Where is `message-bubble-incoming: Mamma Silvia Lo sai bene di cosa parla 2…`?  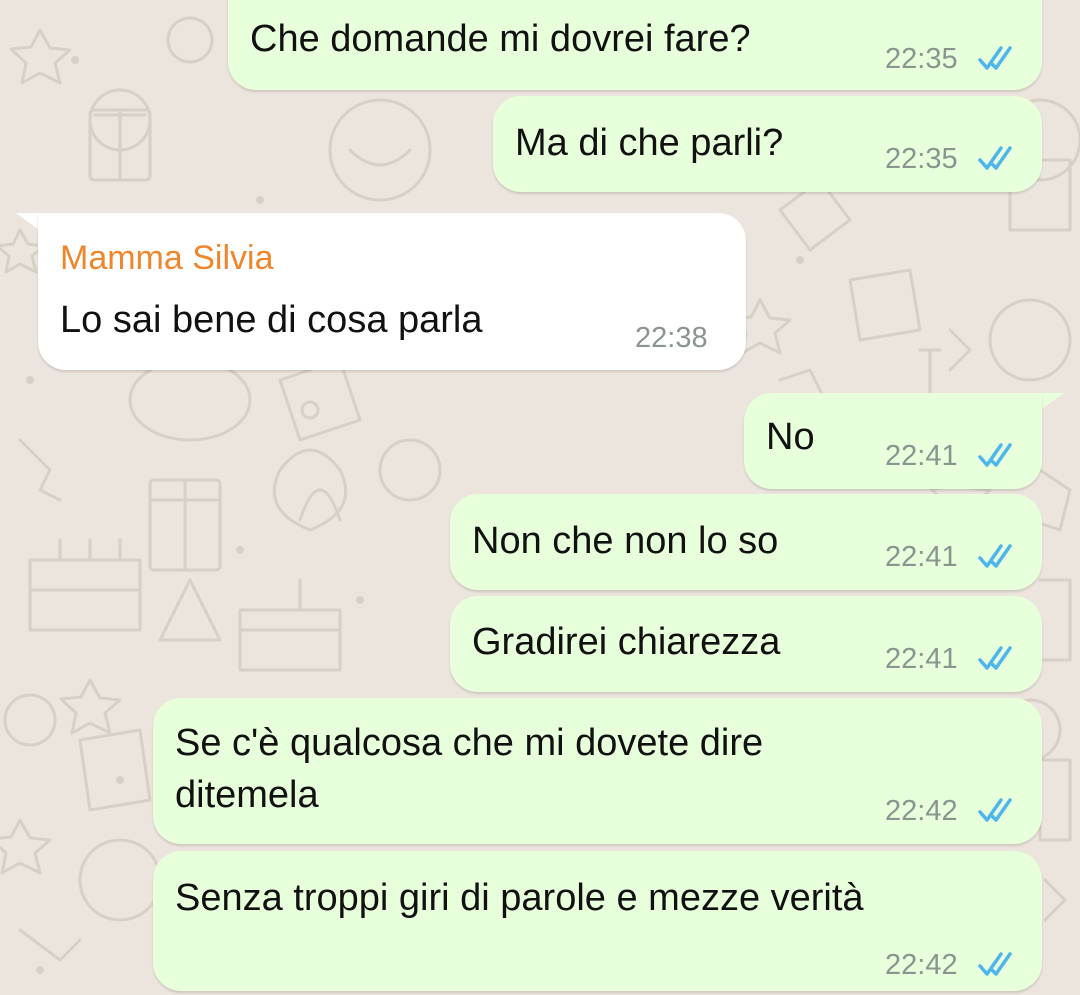
message-bubble-incoming: Mamma Silvia Lo sai bene di cosa parla 2… is located at coordinates (392, 291).